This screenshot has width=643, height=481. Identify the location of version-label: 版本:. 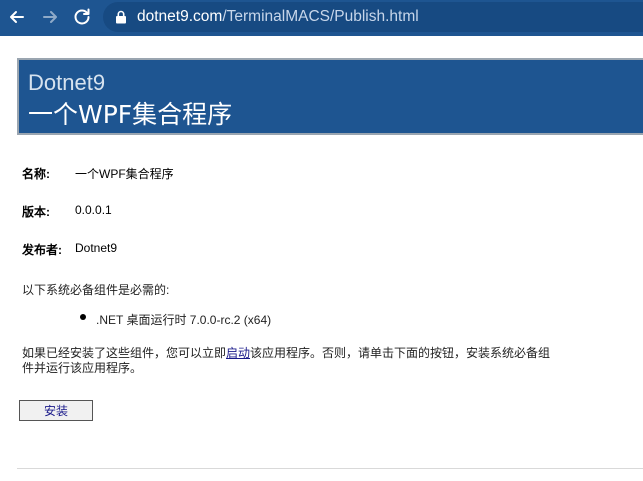
(36, 212).